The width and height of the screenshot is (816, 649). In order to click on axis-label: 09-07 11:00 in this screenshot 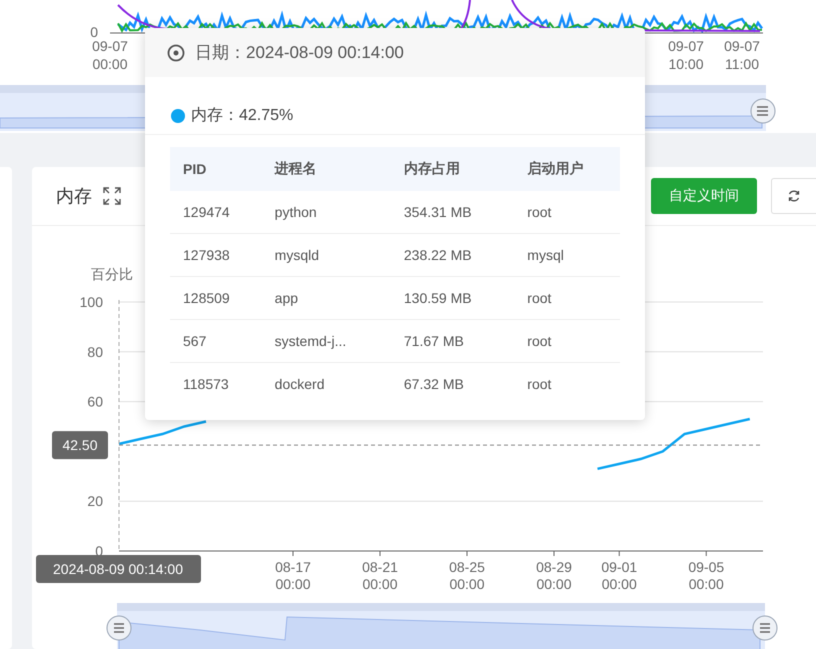, I will do `click(742, 55)`.